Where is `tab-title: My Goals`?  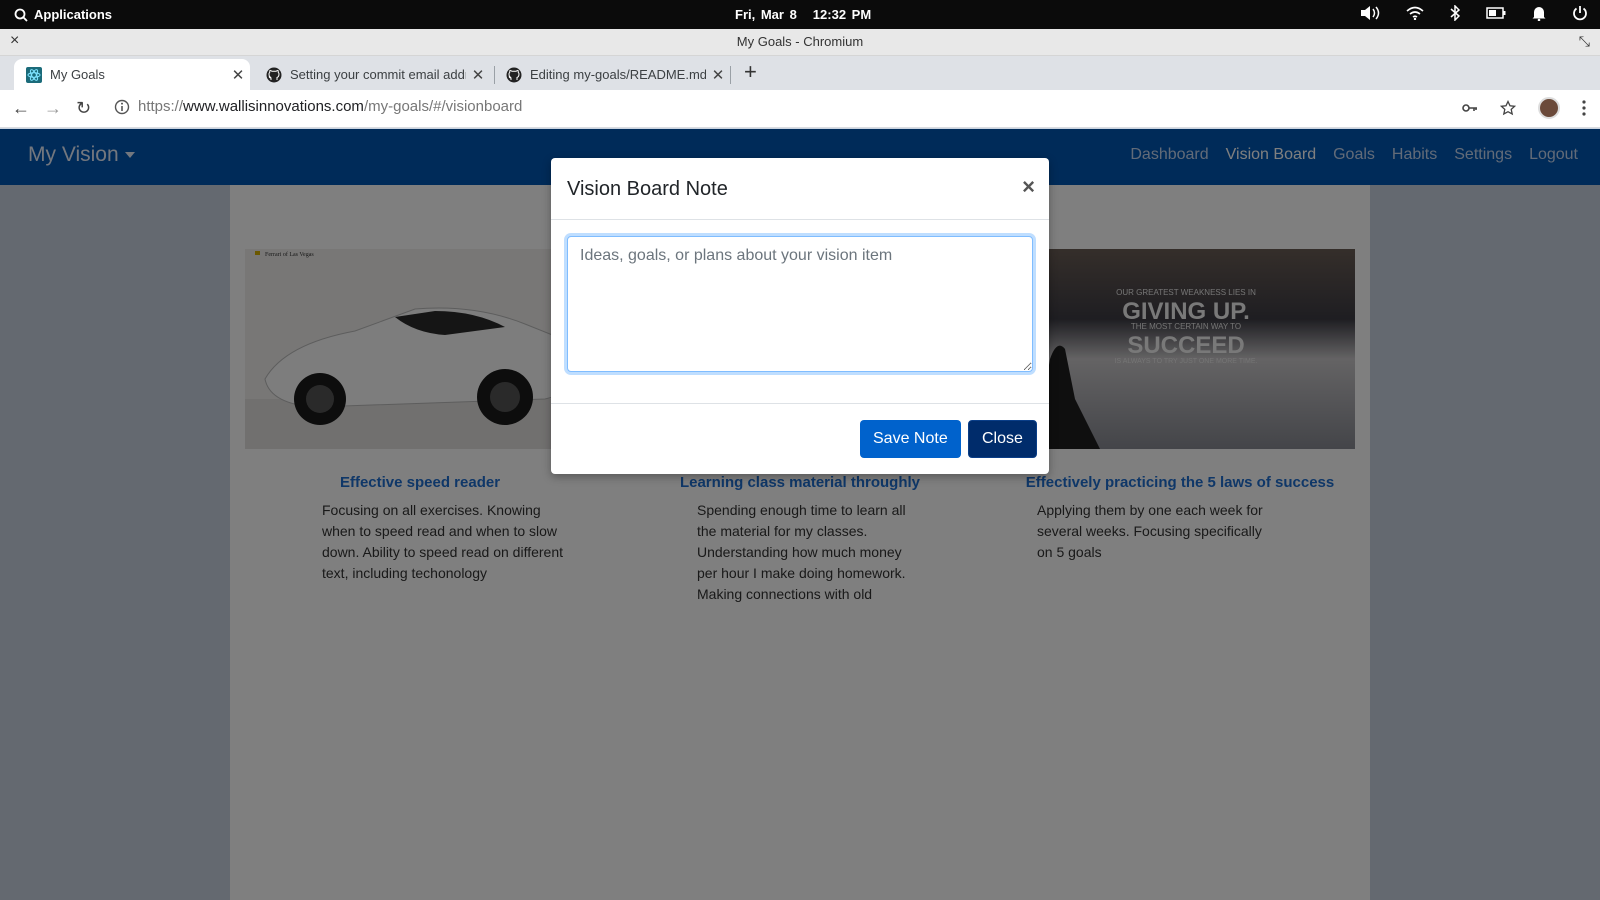 tab-title: My Goals is located at coordinates (77, 74).